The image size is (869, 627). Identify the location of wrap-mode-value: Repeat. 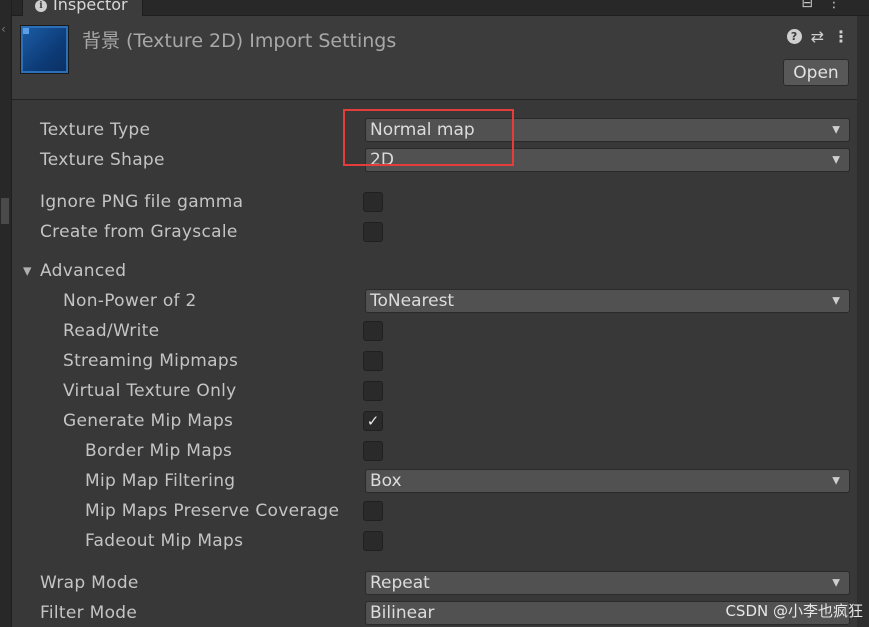
(400, 583).